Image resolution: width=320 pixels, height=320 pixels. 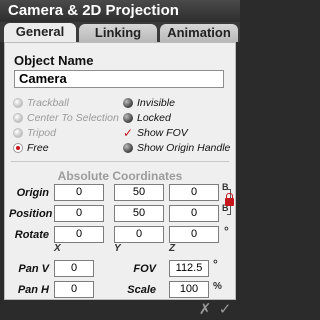 I want to click on pan-v-label: Pan V, so click(x=33, y=269).